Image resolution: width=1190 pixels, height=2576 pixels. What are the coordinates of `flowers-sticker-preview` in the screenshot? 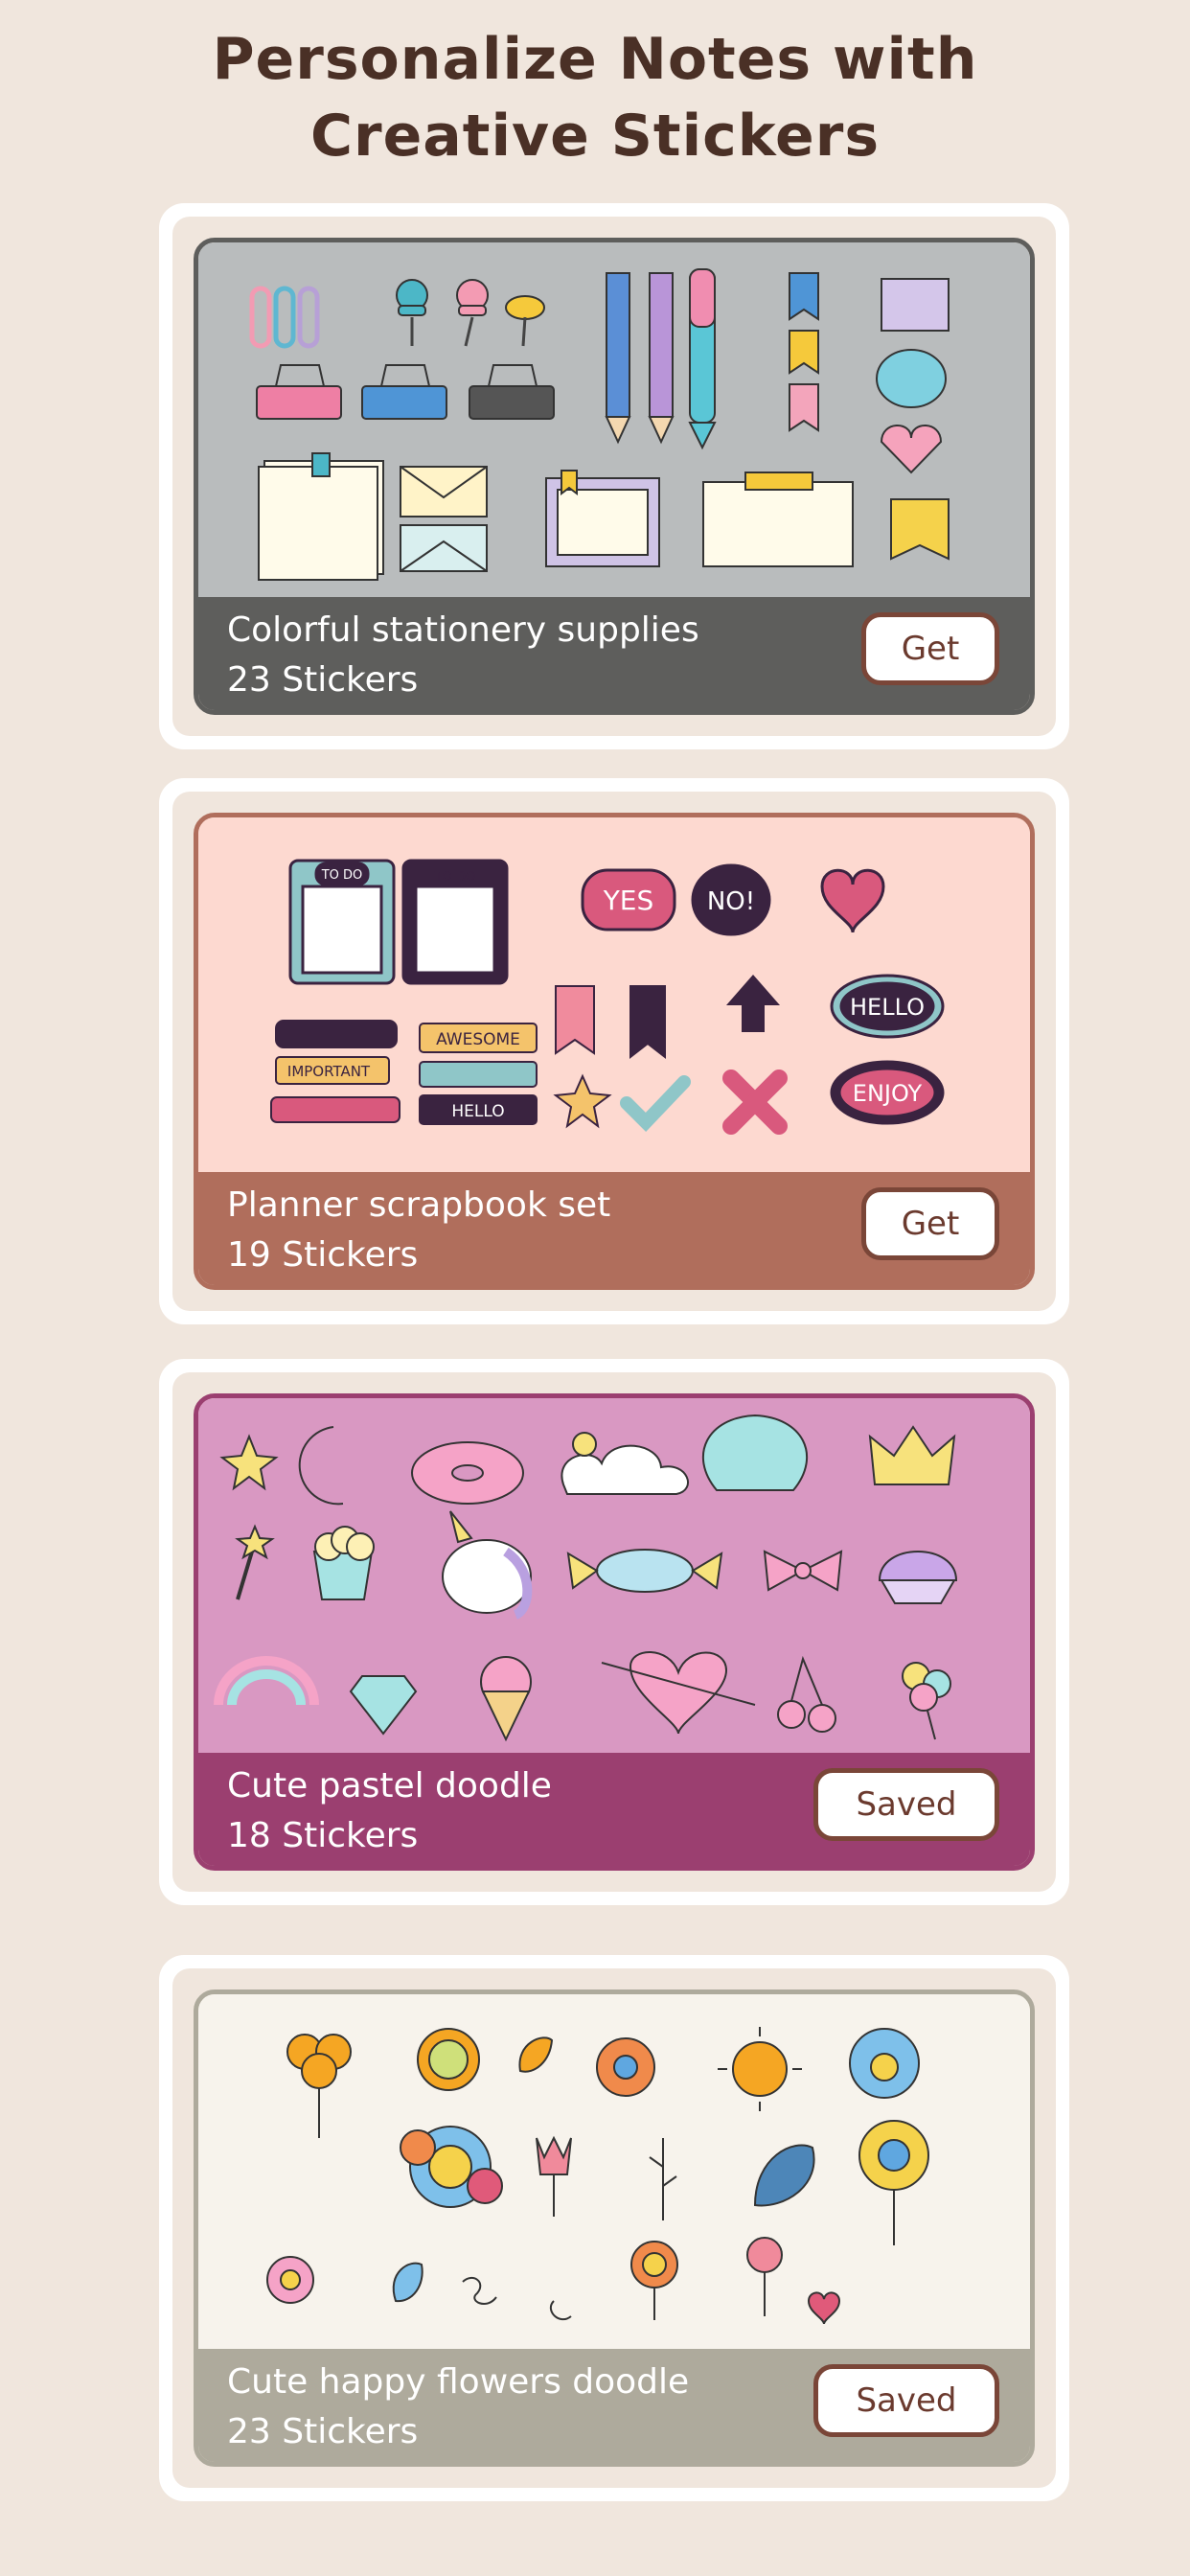 It's located at (614, 2171).